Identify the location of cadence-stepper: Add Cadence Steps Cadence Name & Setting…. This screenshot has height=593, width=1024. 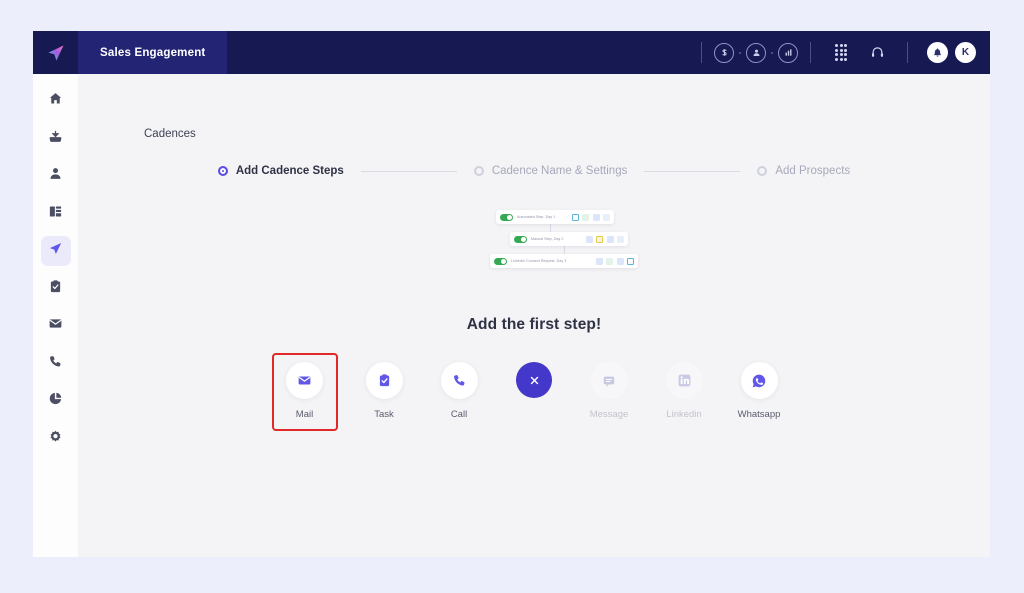
(534, 171).